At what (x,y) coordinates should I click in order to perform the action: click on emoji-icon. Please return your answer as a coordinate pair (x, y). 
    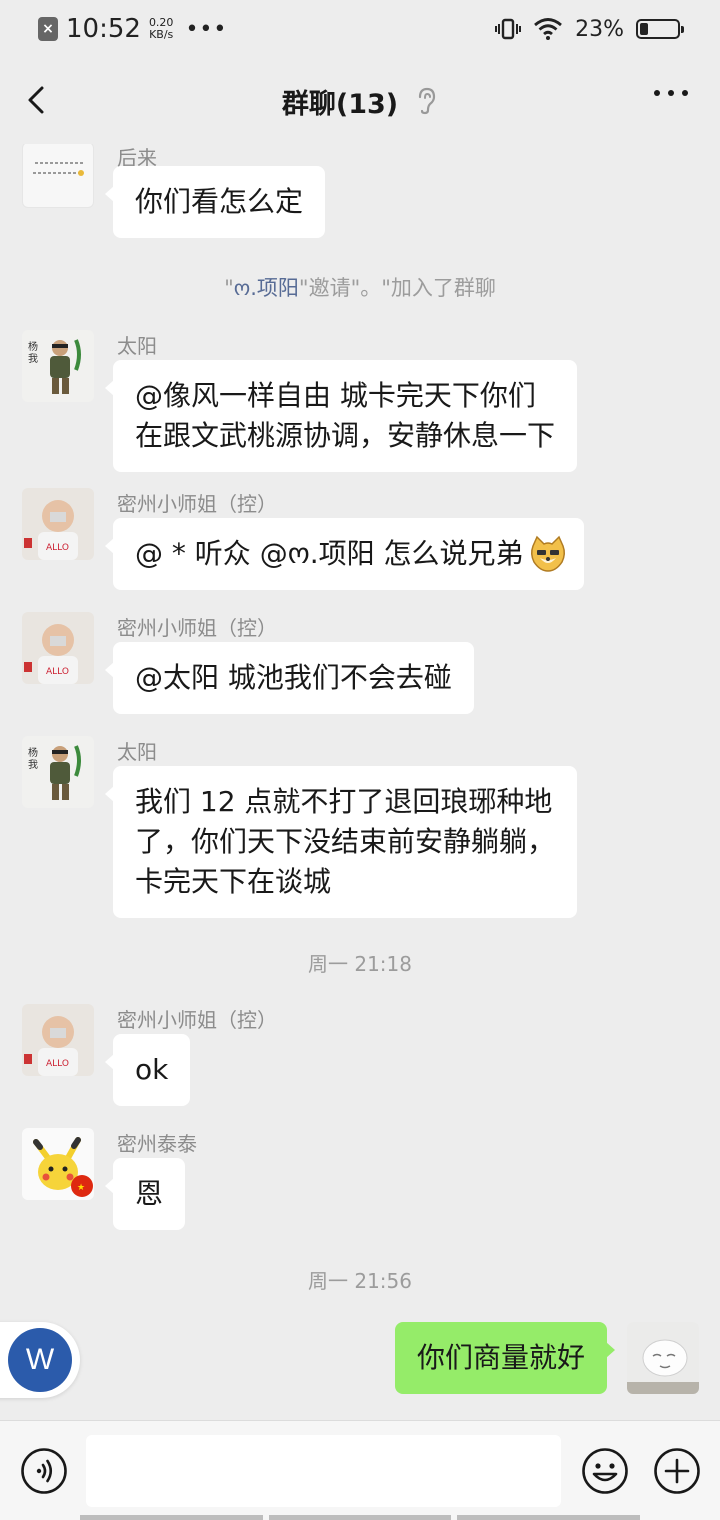
    Looking at the image, I should click on (605, 1471).